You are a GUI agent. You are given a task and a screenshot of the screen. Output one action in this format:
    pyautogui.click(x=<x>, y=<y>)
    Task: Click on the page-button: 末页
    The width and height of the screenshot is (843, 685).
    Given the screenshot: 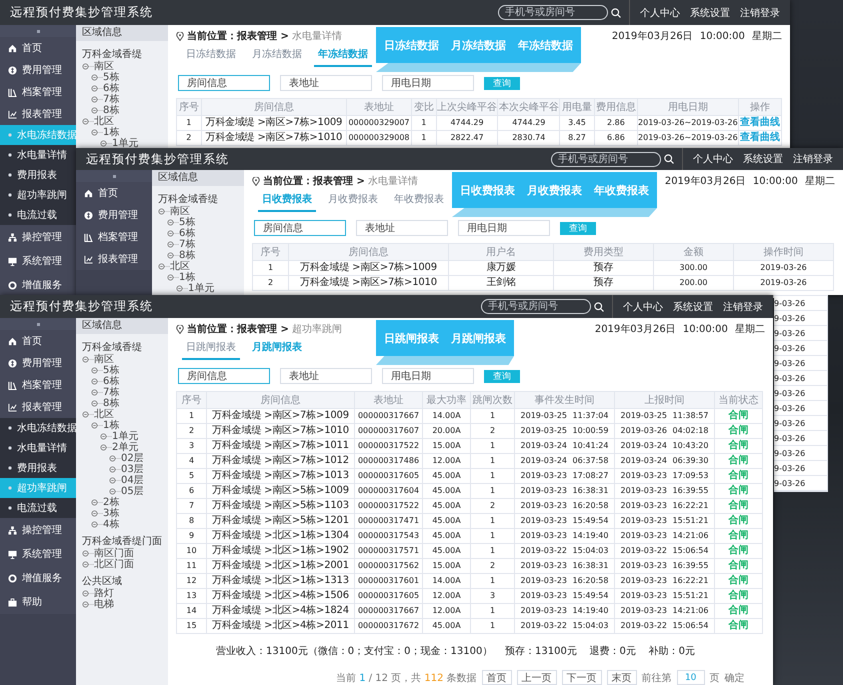 What is the action you would take?
    pyautogui.click(x=621, y=677)
    